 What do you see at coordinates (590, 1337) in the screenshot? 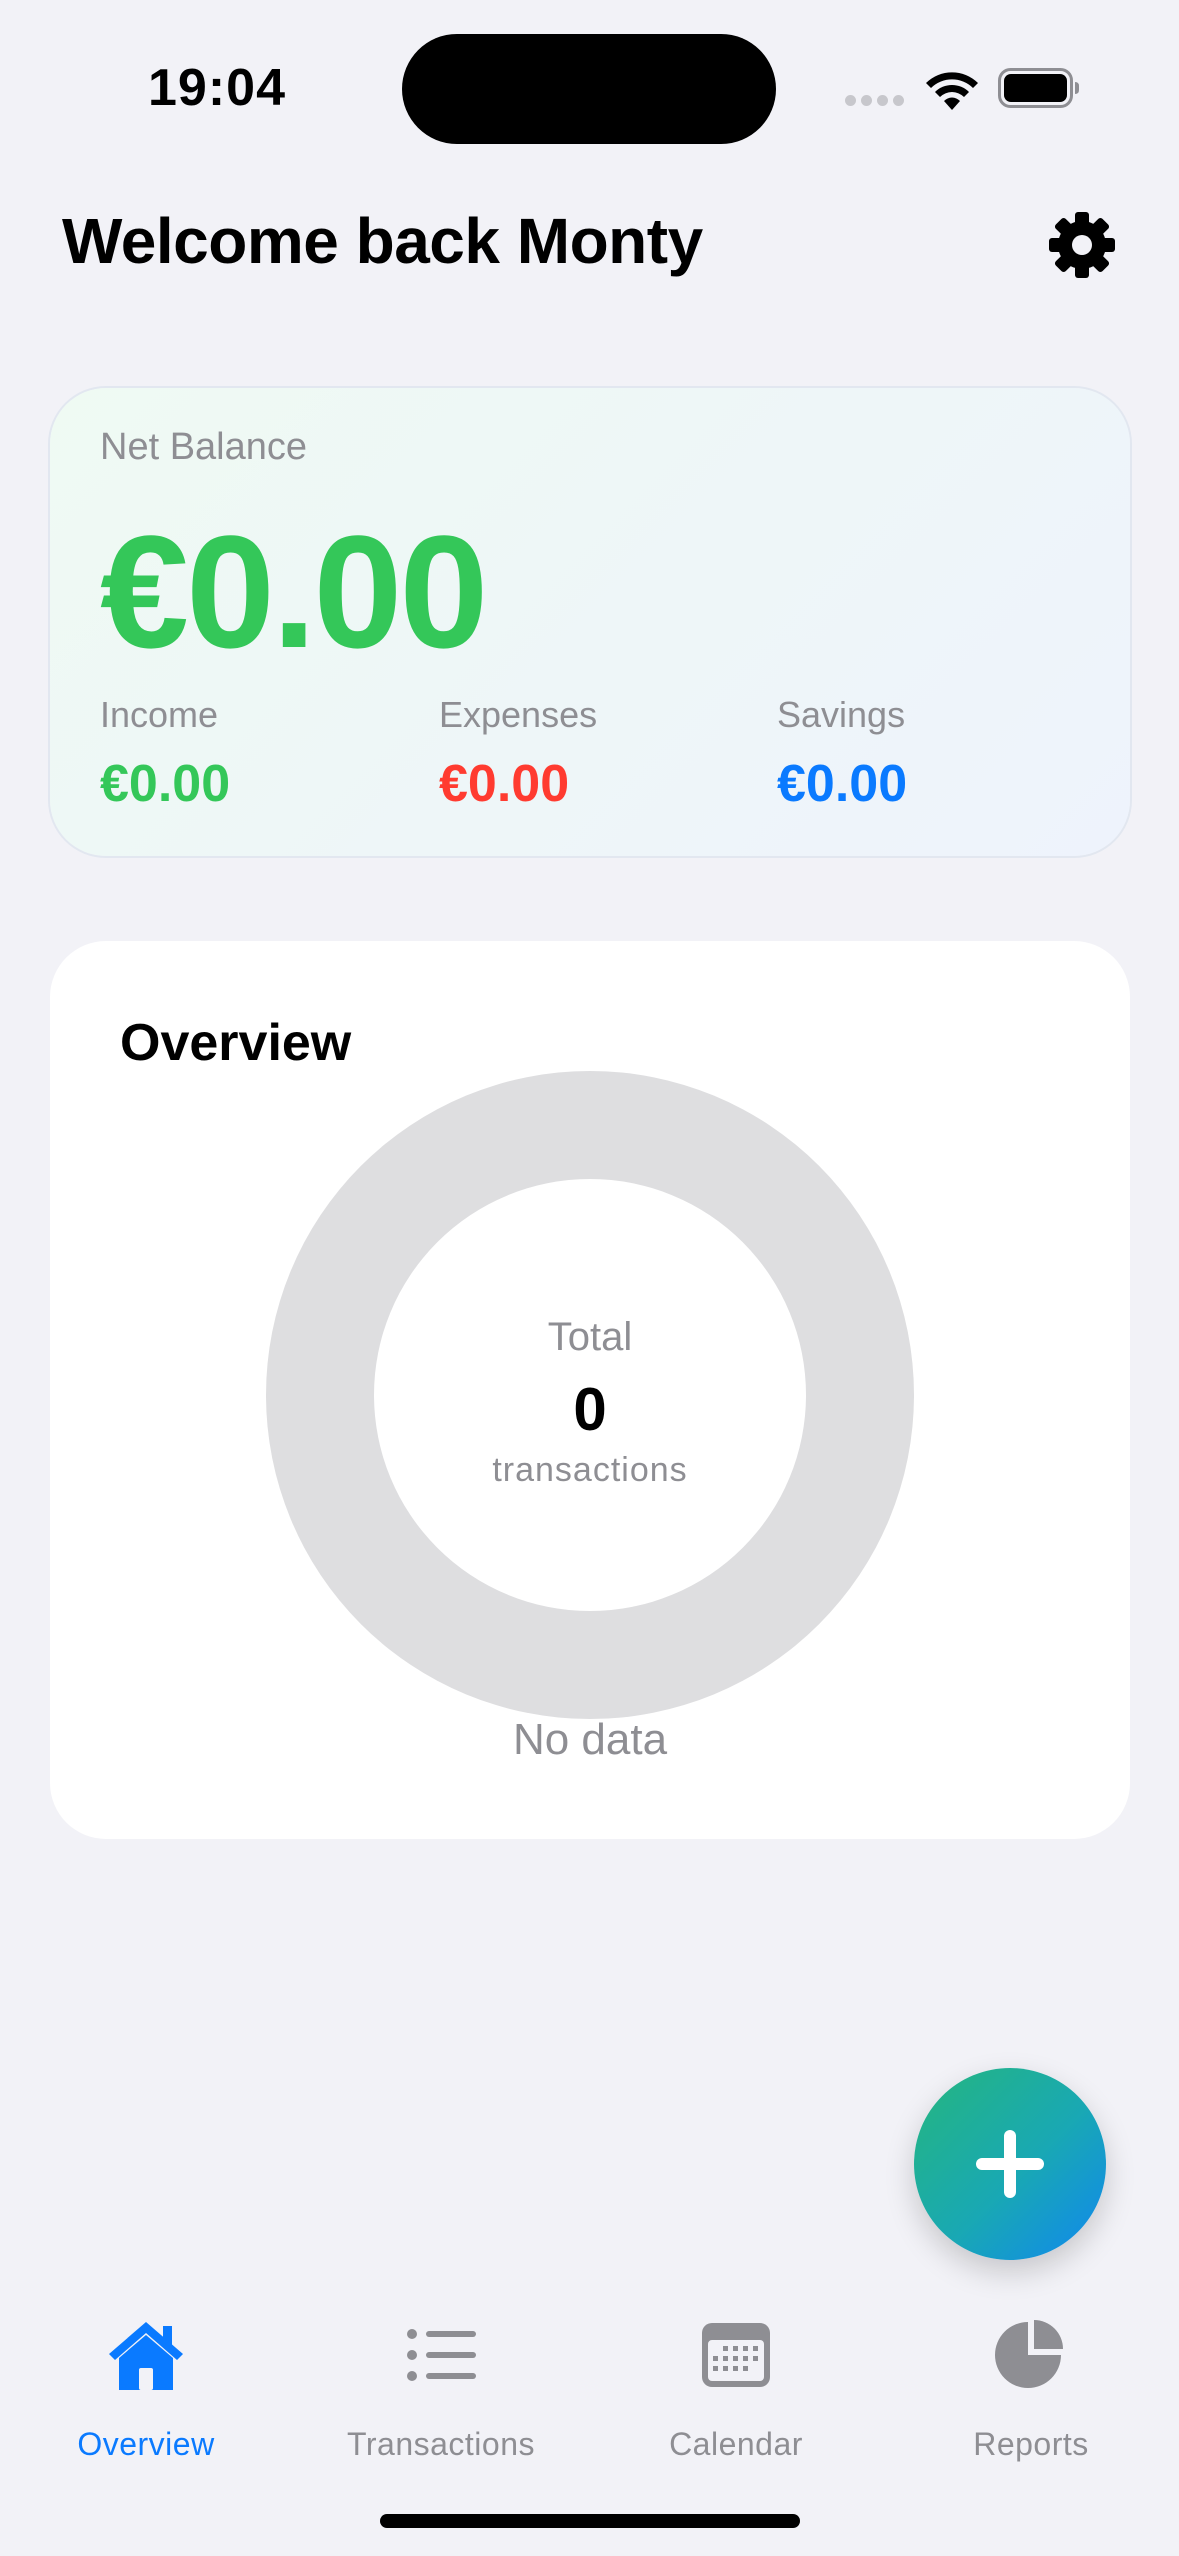
I see `total-label: Total` at bounding box center [590, 1337].